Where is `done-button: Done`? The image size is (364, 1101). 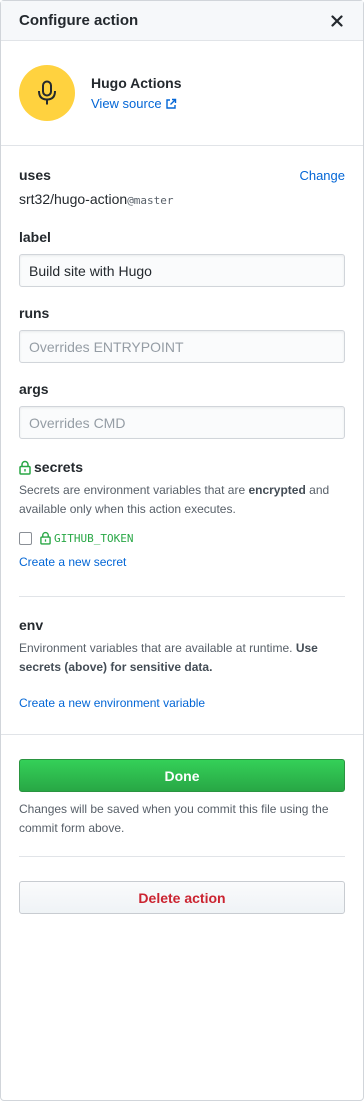 done-button: Done is located at coordinates (182, 775).